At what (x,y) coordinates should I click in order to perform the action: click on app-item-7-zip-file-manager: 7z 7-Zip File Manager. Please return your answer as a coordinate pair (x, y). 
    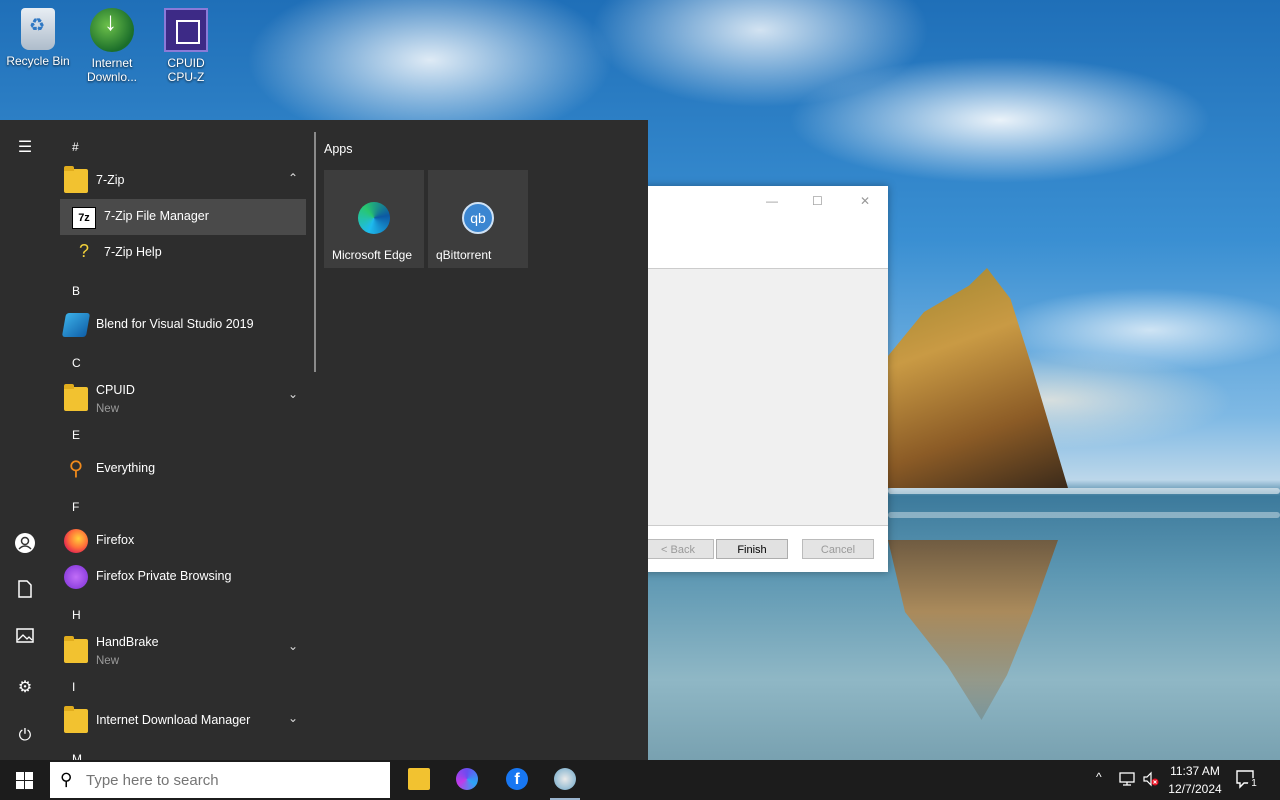
    Looking at the image, I should click on (183, 217).